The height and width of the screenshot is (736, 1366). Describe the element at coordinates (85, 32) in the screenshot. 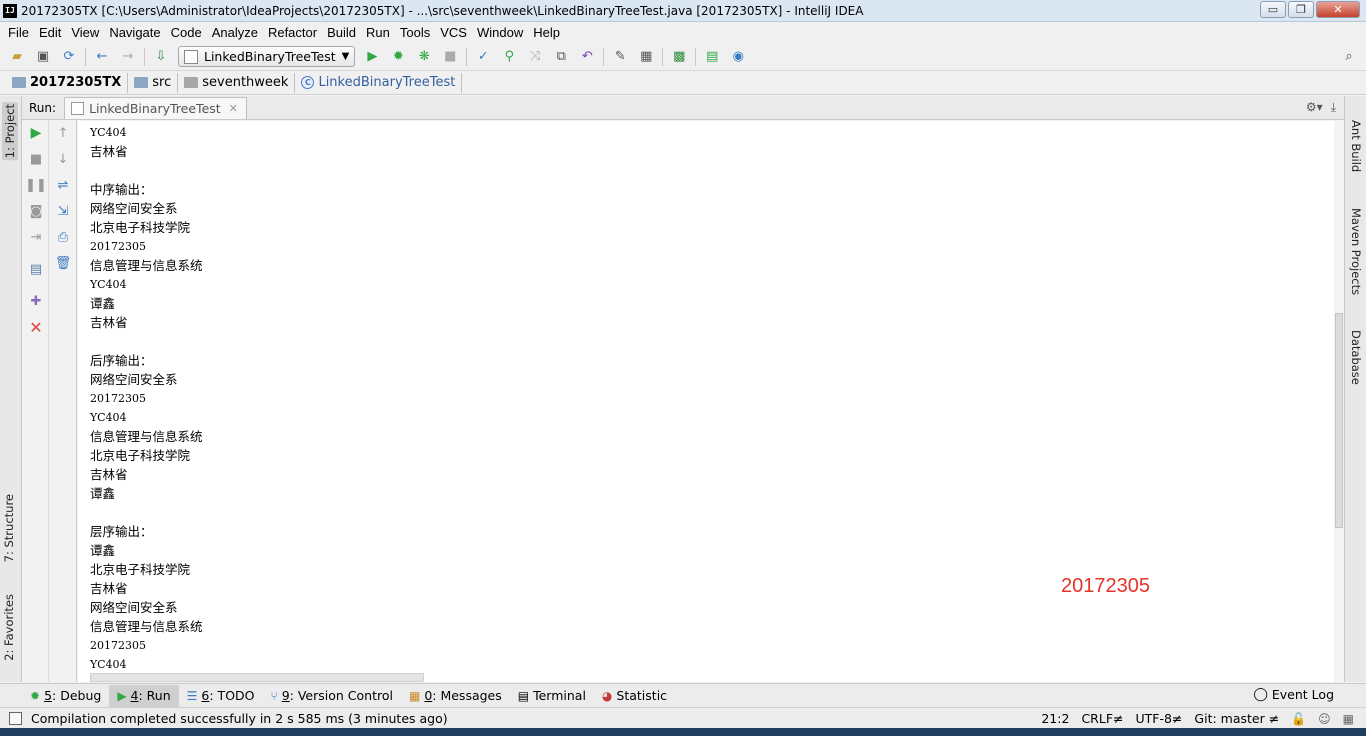

I see `menu-view: View` at that location.